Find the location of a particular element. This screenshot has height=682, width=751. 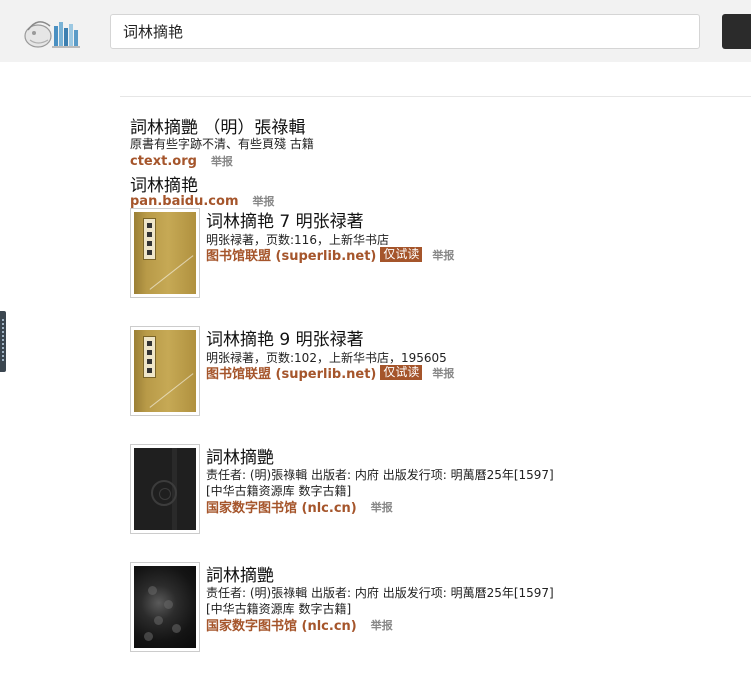

books-logo-icon is located at coordinates (49, 31).